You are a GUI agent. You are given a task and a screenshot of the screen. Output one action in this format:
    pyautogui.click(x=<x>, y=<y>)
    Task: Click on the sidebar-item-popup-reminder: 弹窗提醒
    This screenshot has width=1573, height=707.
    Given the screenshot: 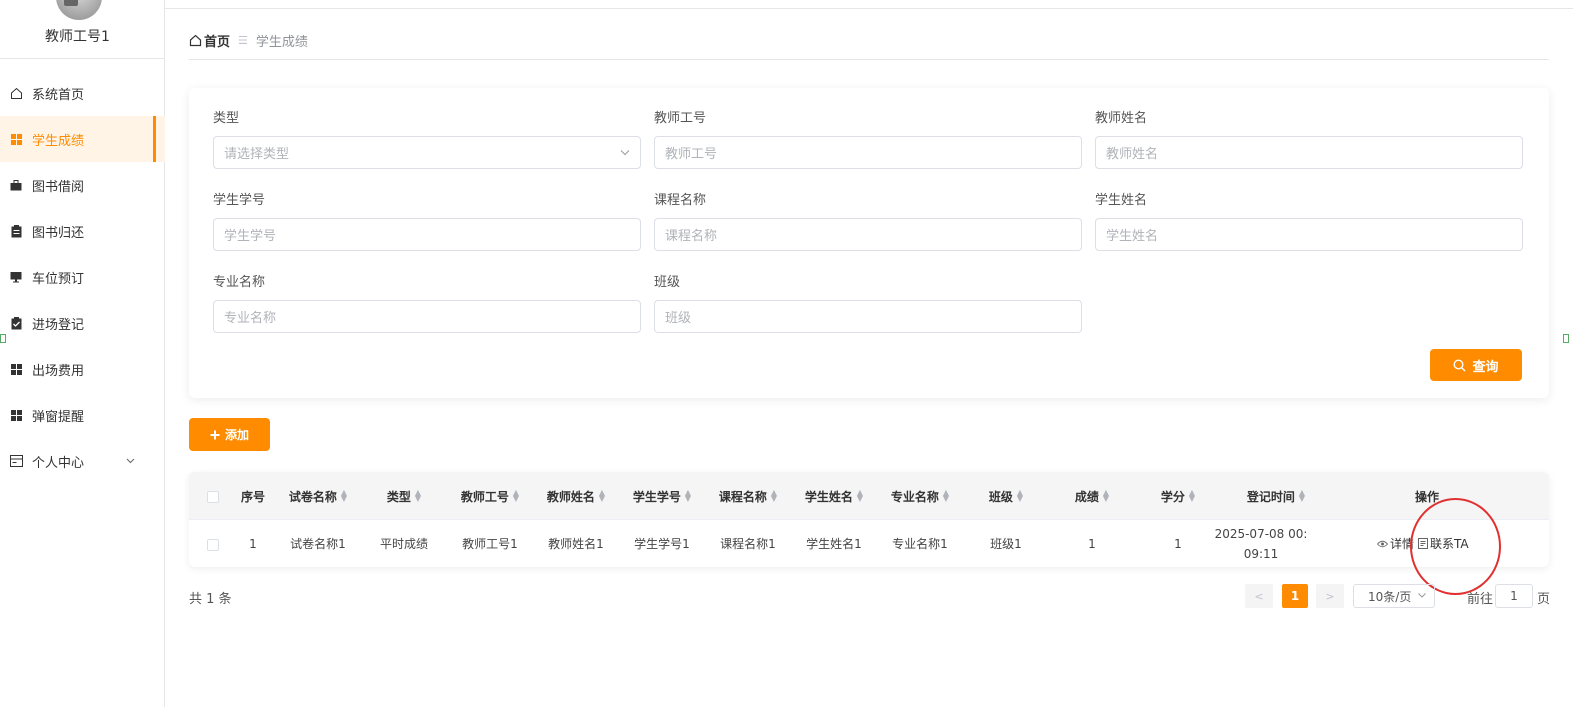 What is the action you would take?
    pyautogui.click(x=82, y=415)
    